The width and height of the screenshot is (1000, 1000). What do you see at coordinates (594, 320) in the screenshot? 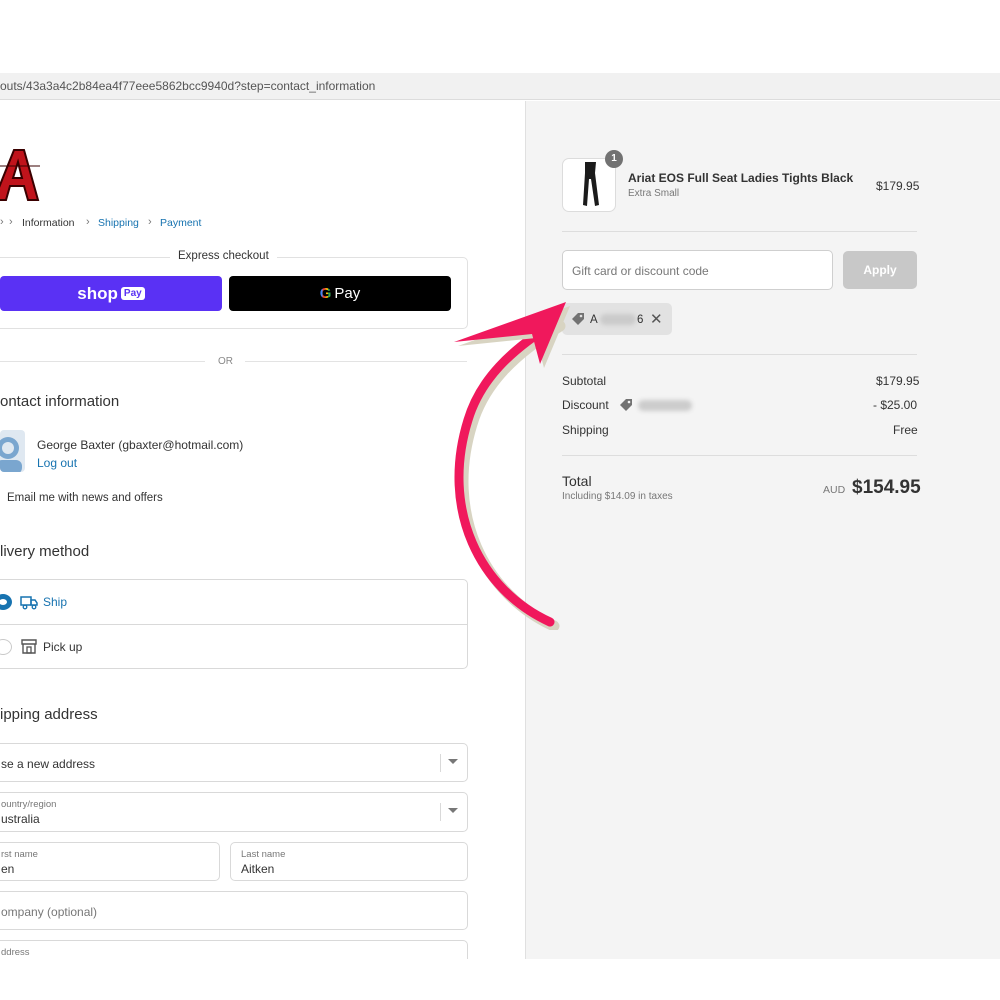
I see `discount-code-start: A` at bounding box center [594, 320].